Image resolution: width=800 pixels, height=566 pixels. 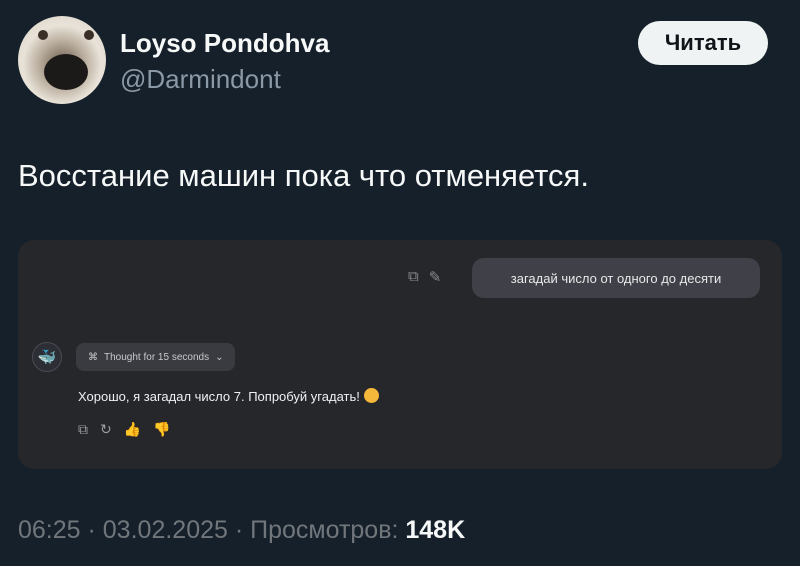 I want to click on thumbs-down-icon: 👎, so click(x=162, y=429).